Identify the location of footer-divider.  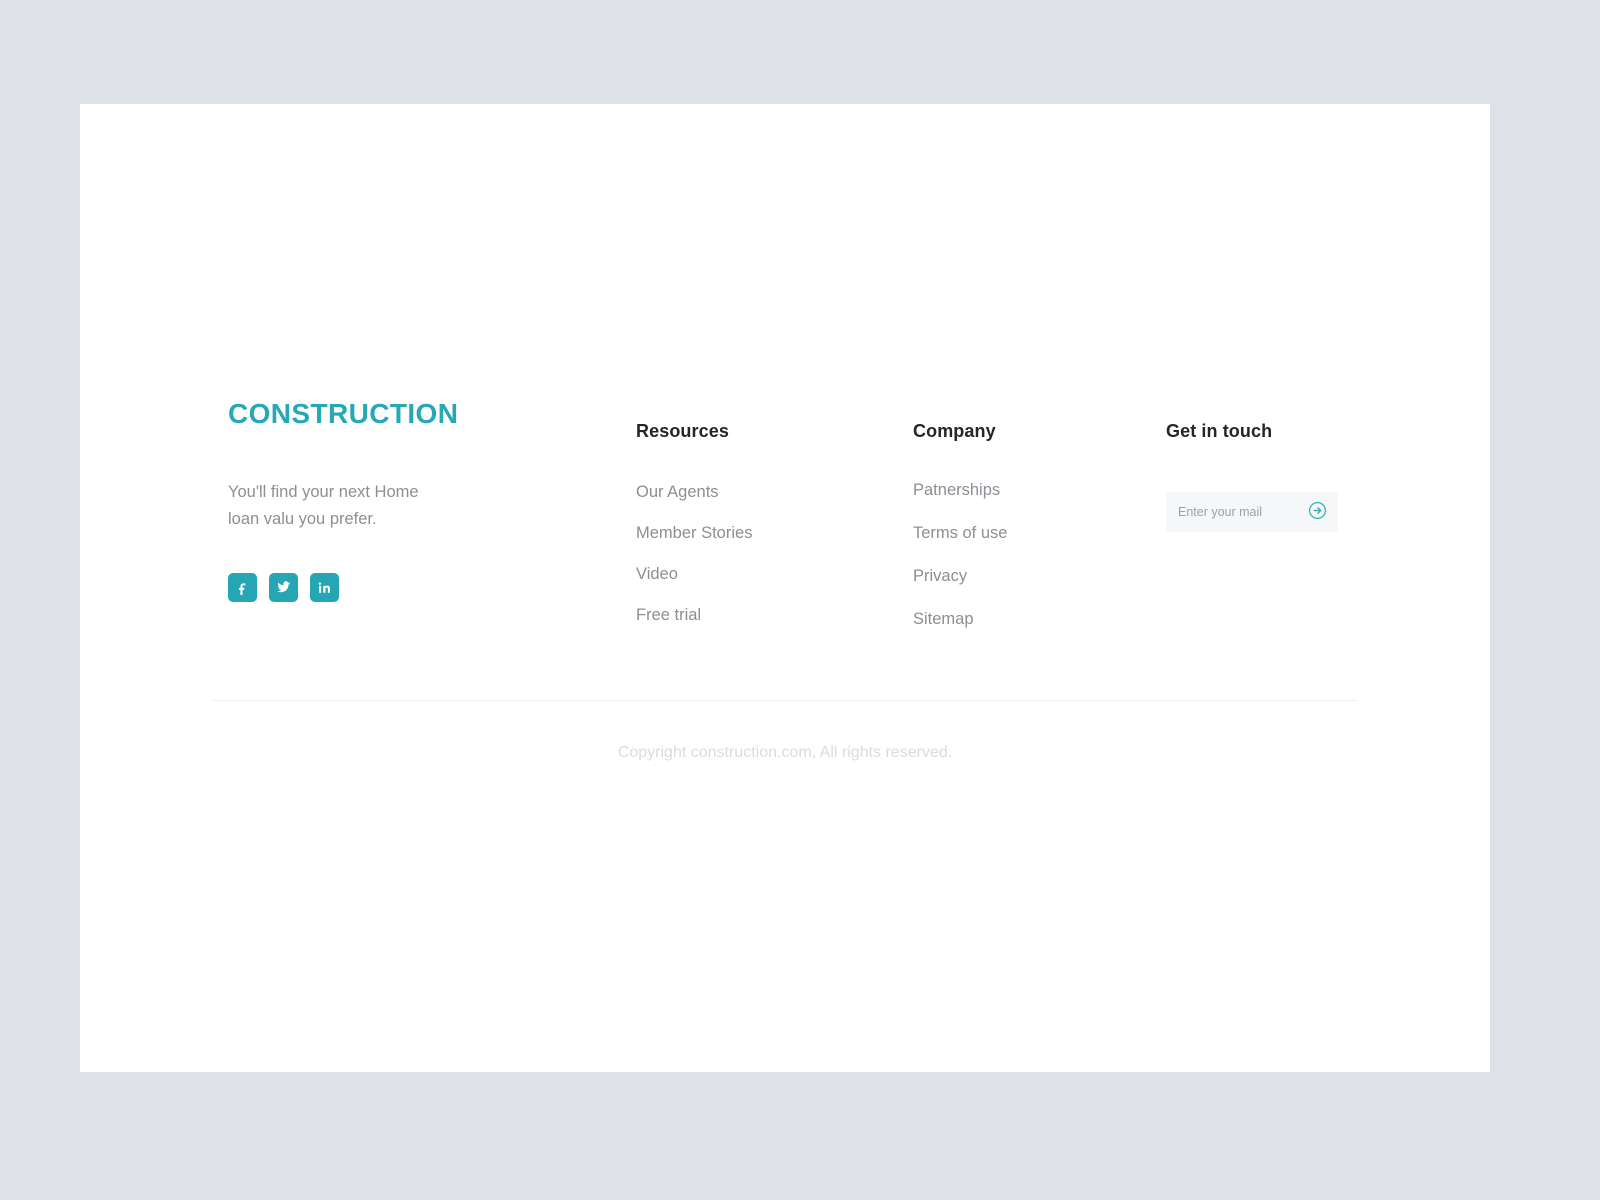
(785, 700).